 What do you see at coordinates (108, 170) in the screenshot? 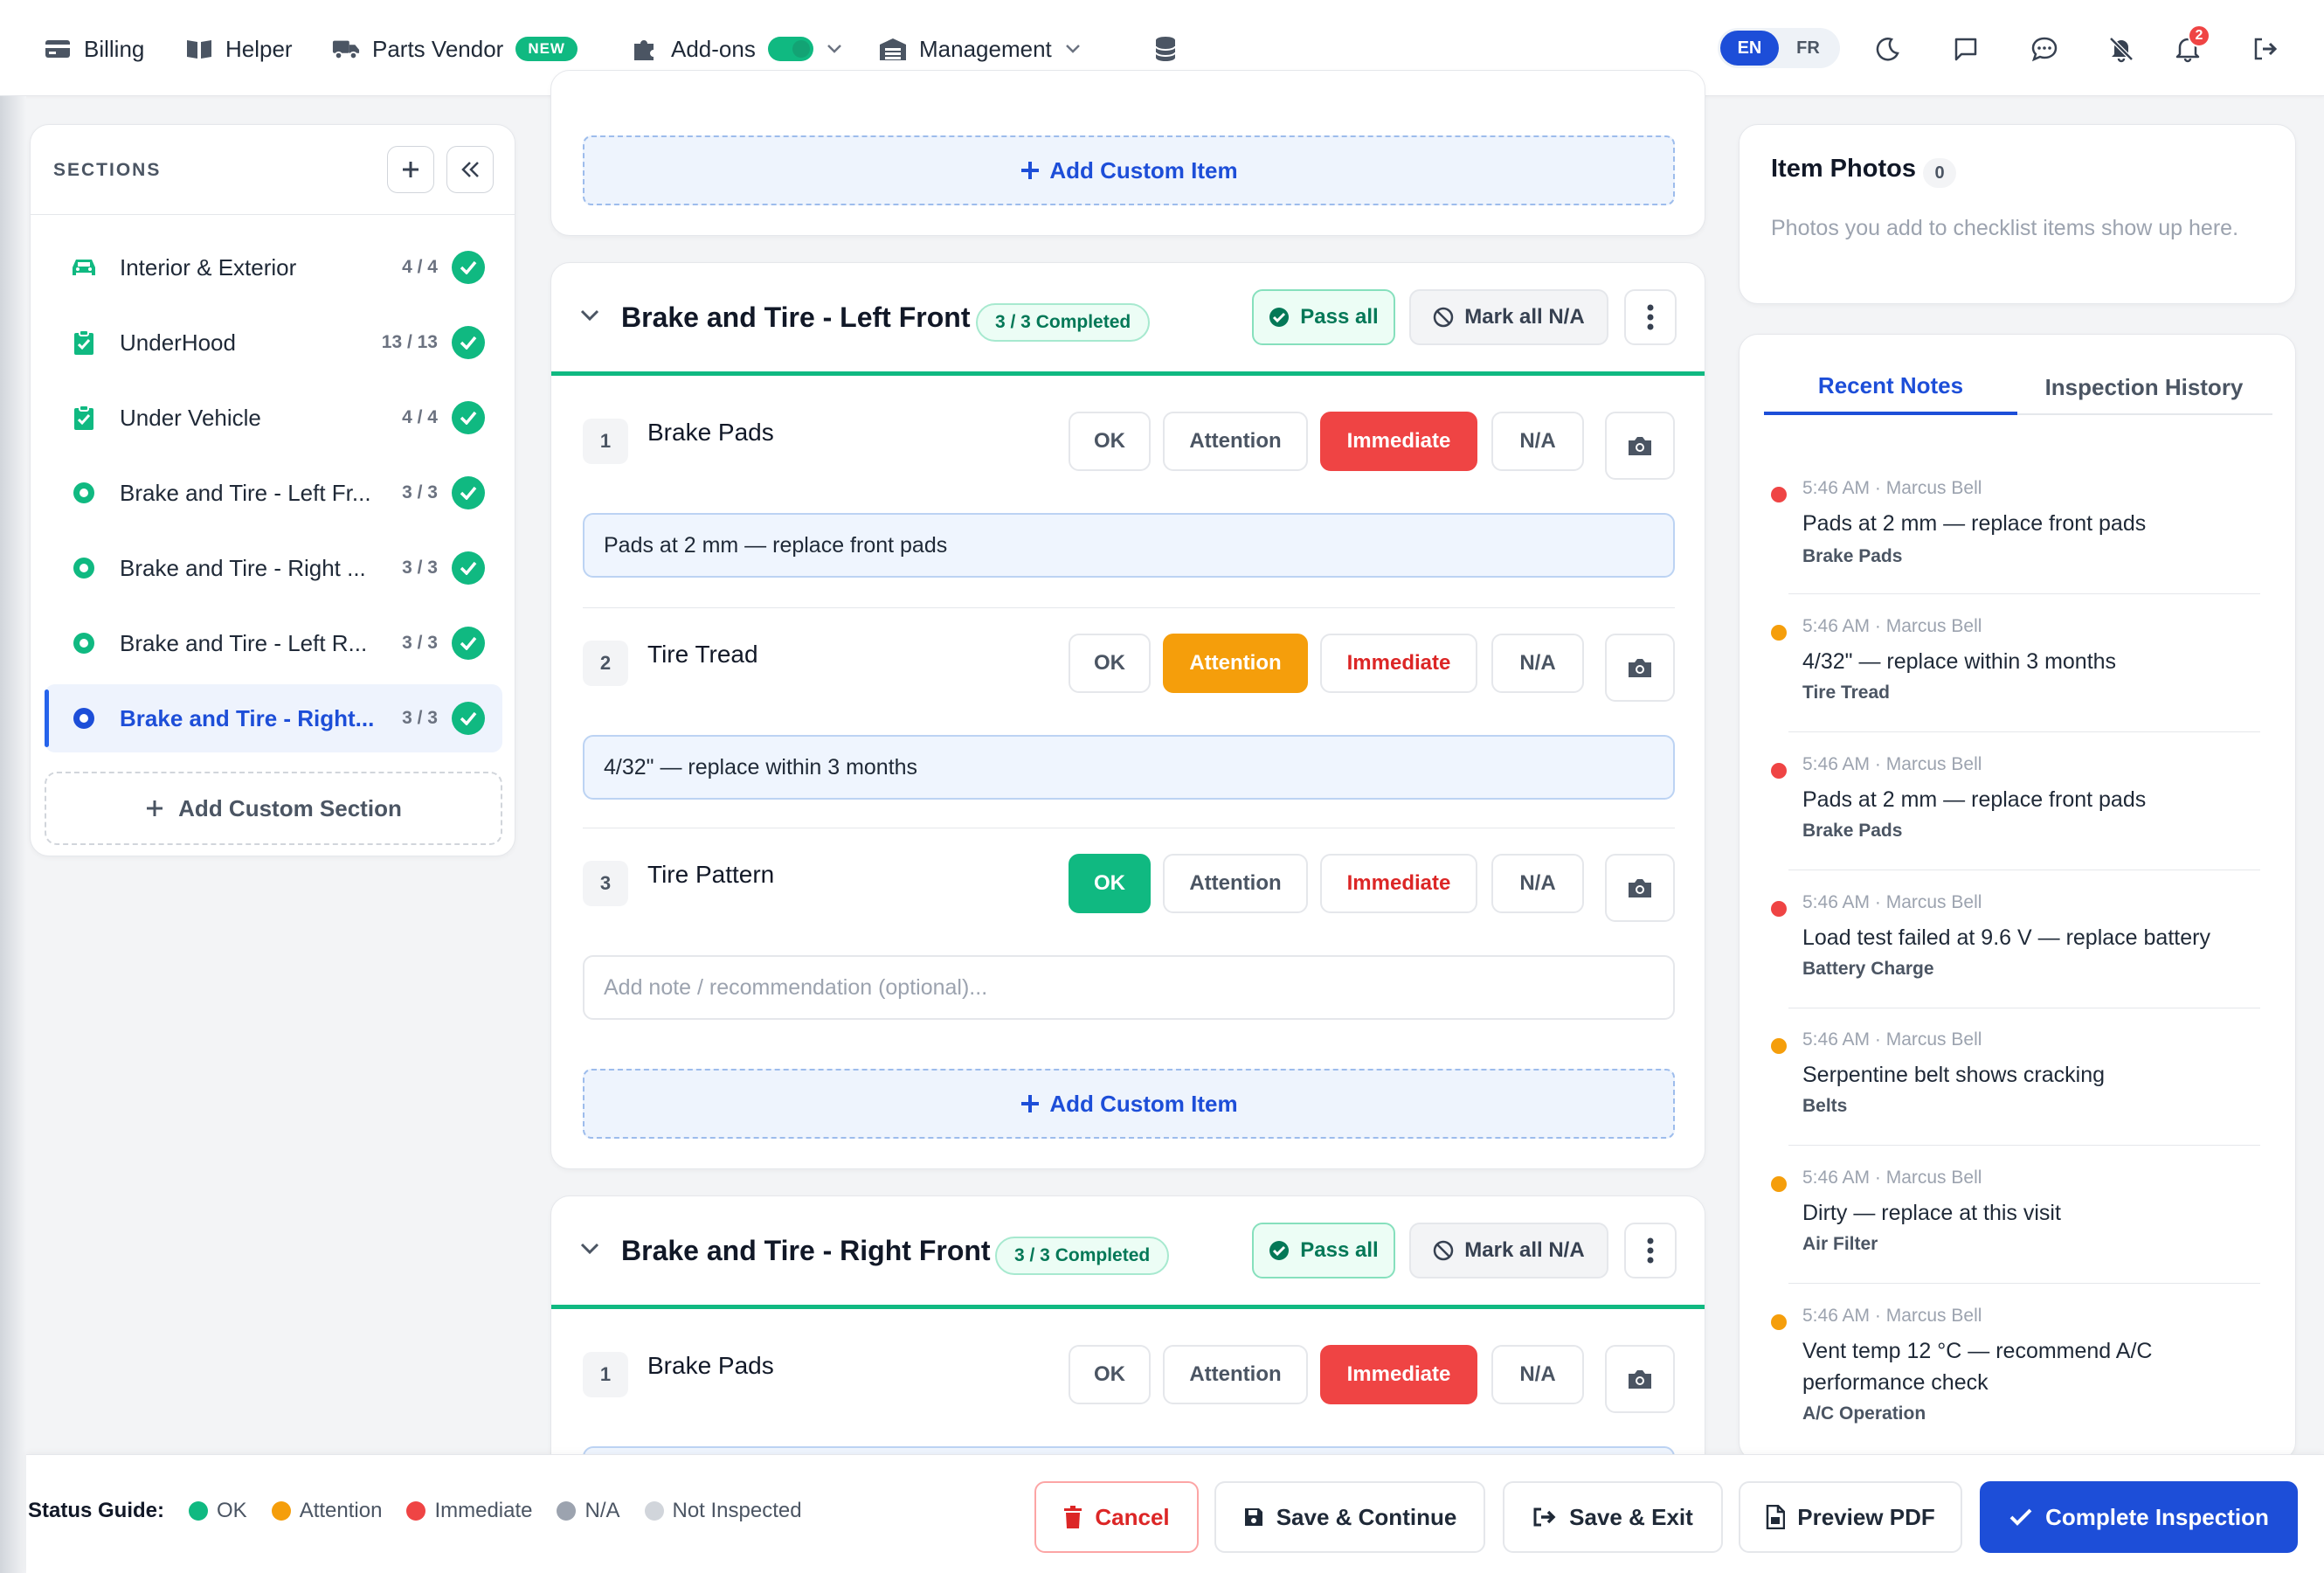
I see `sections-title: SECTIONS` at bounding box center [108, 170].